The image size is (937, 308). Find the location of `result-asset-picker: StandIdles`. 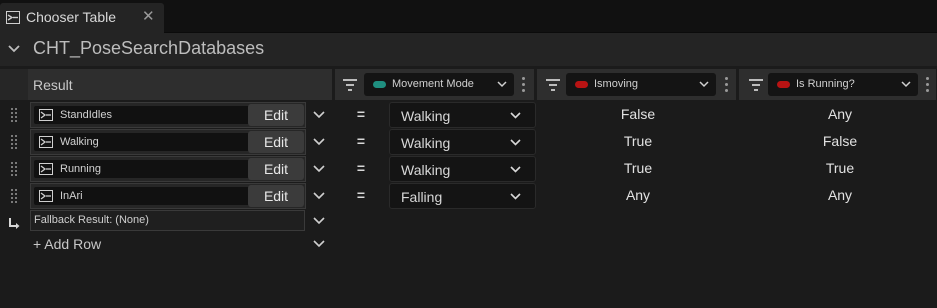

result-asset-picker: StandIdles is located at coordinates (153, 115).